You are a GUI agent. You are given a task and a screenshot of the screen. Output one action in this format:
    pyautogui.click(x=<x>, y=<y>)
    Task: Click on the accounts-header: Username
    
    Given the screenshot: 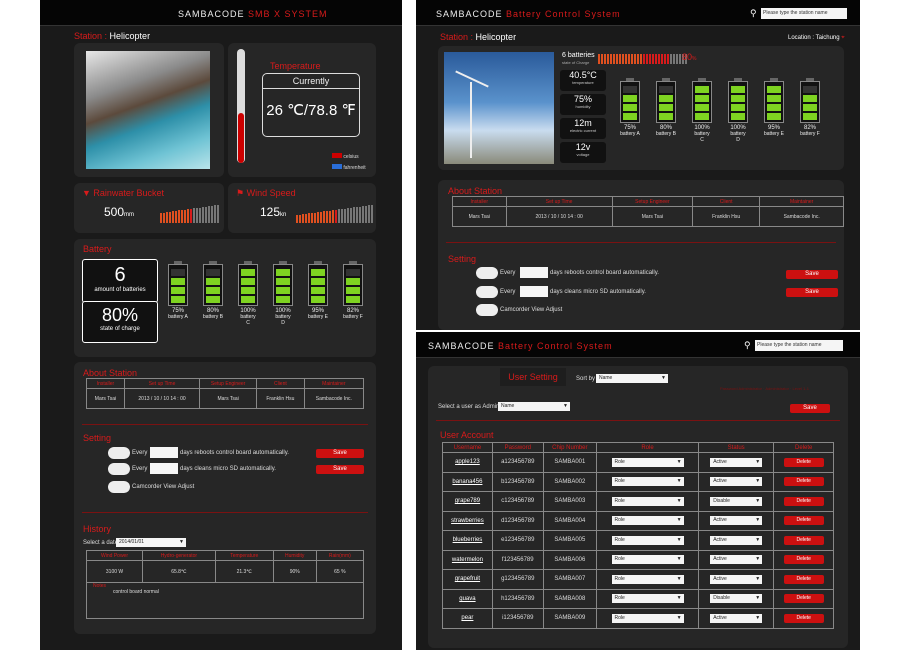 What is the action you would take?
    pyautogui.click(x=467, y=447)
    